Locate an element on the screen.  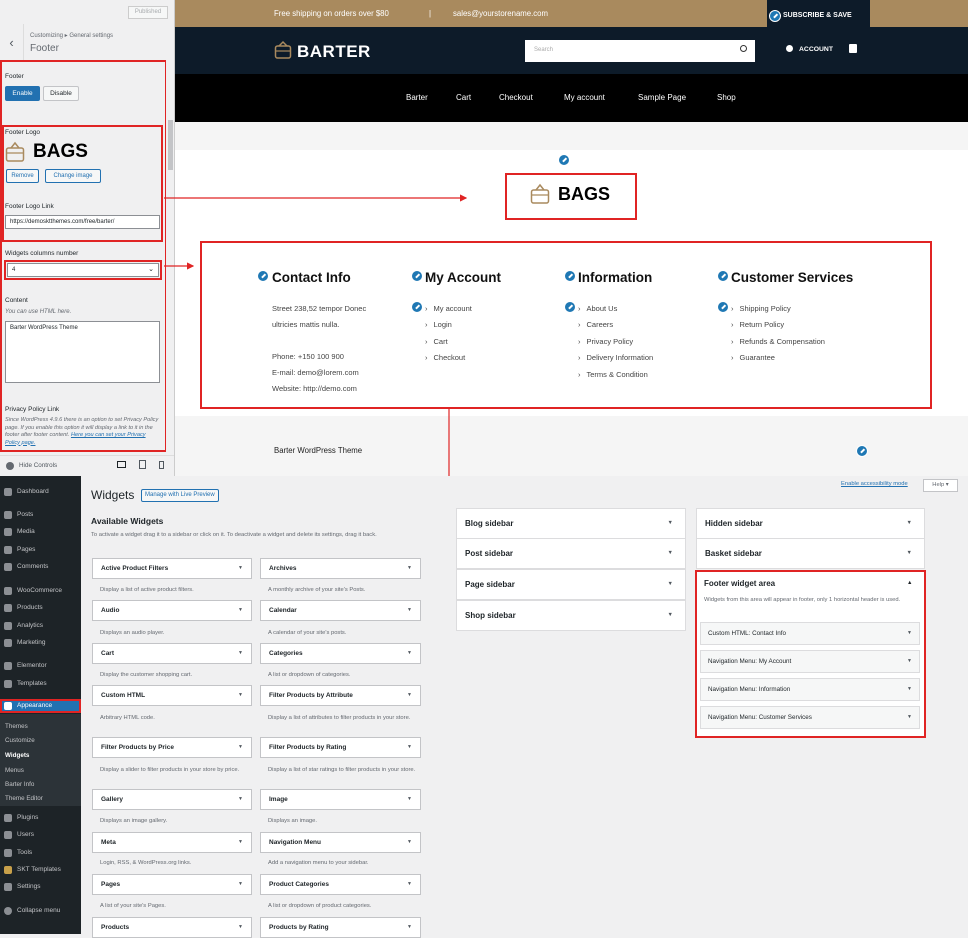
widget-item: Filter Products by Price is located at coordinates (172, 747).